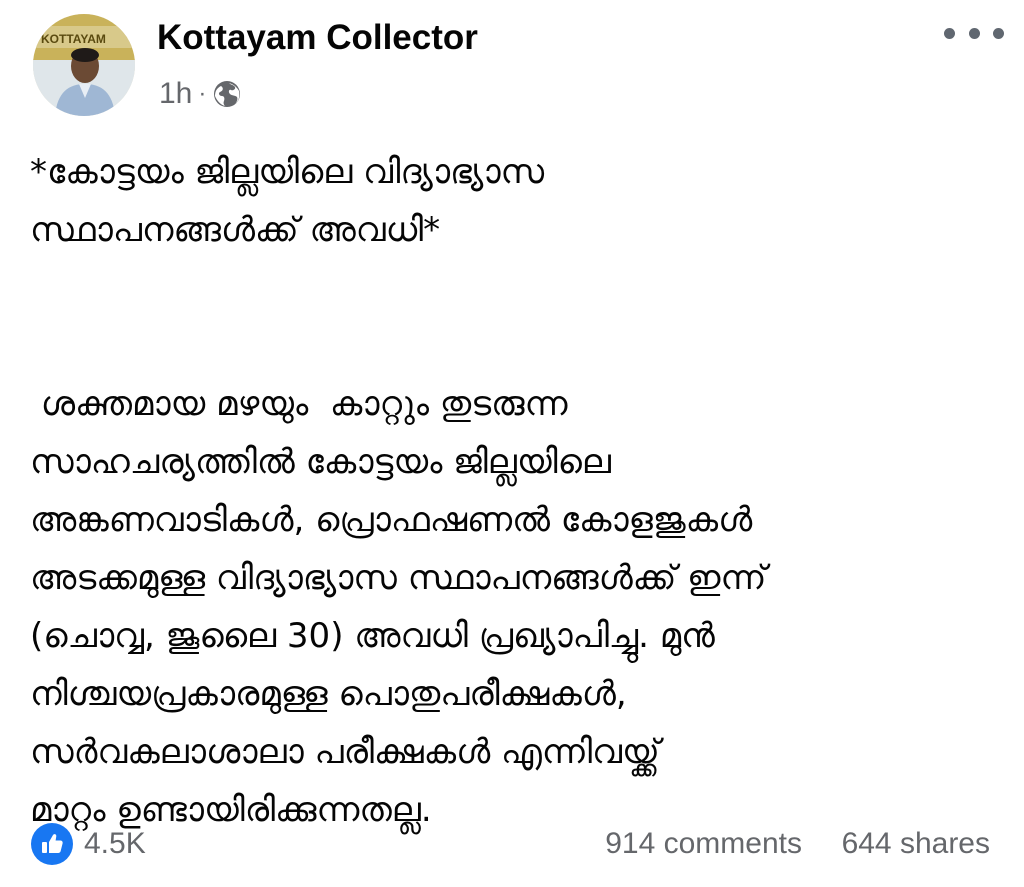 The height and width of the screenshot is (887, 1024). What do you see at coordinates (512, 845) in the screenshot?
I see `post-footer: 4.5K 914 comments 644 shares` at bounding box center [512, 845].